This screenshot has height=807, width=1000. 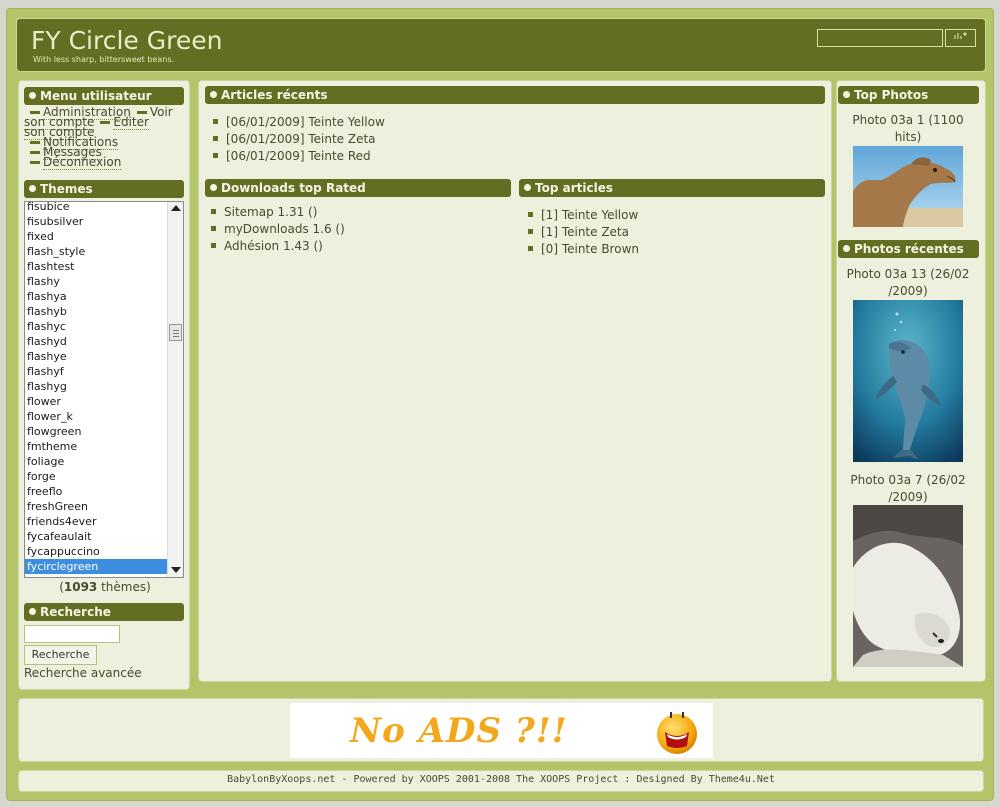 What do you see at coordinates (273, 246) in the screenshot?
I see `download-link: Adhésion 1.43 ()` at bounding box center [273, 246].